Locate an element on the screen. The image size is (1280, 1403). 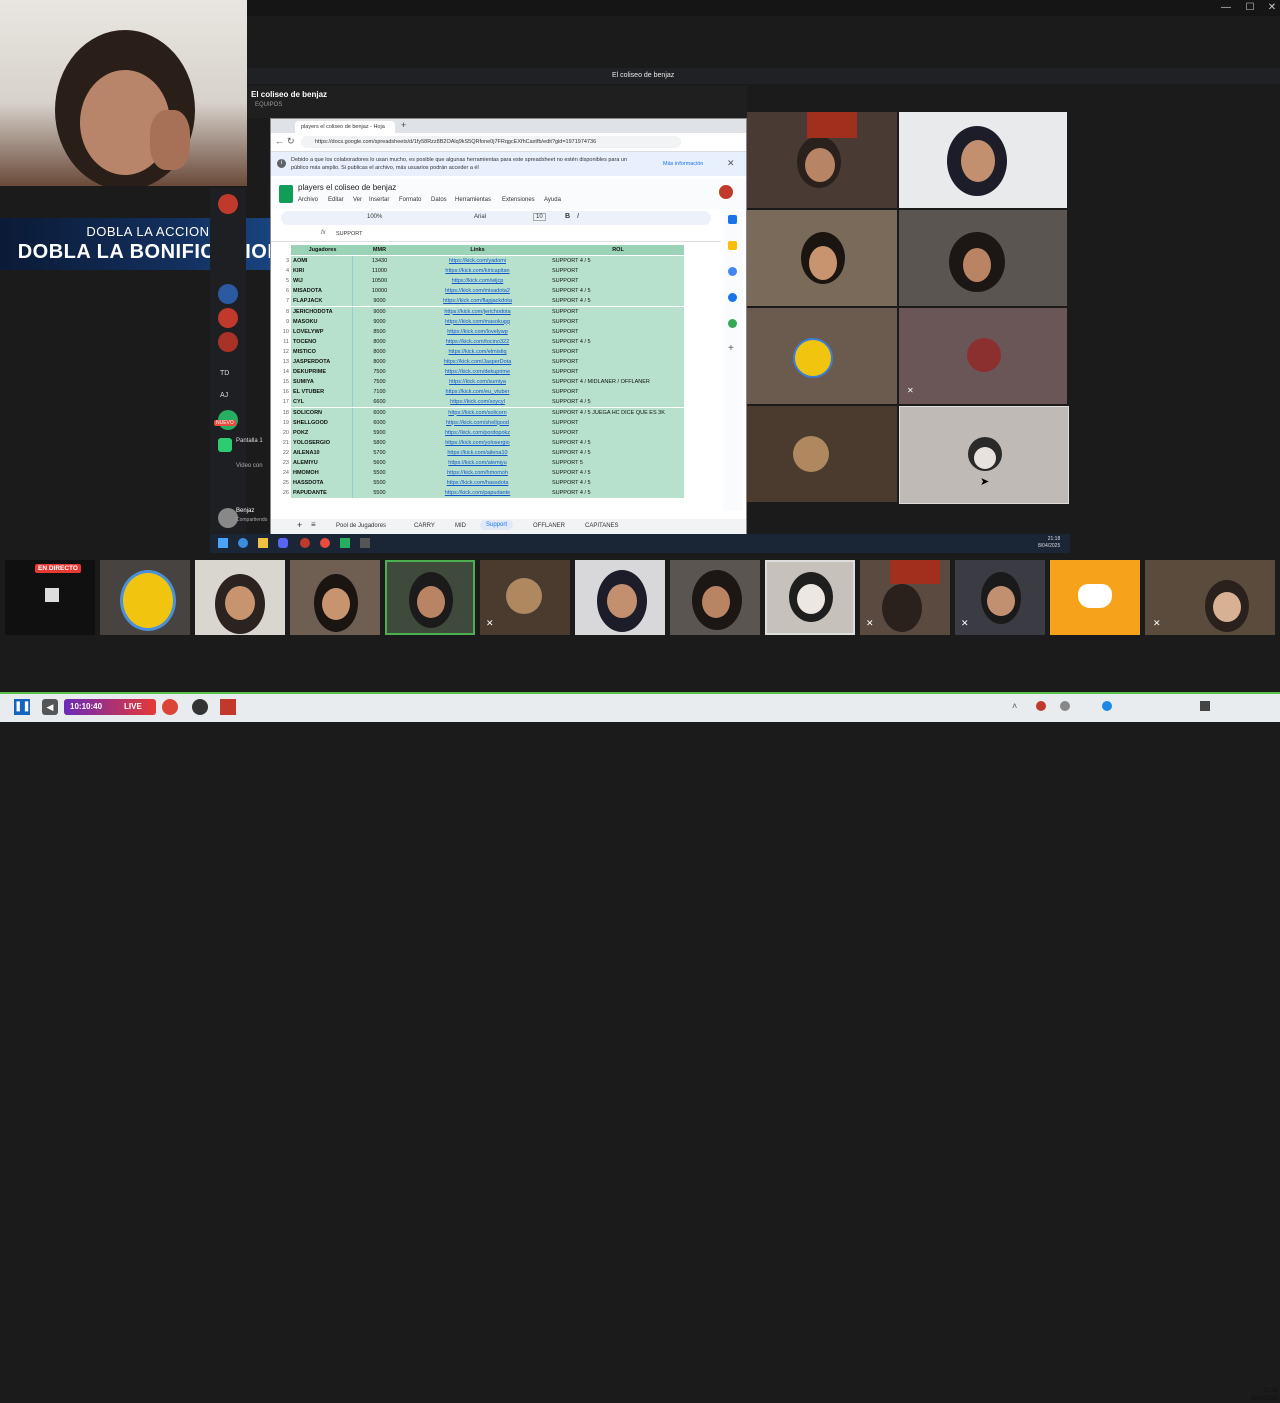
tray-up-icon: ˄ is located at coordinates (1014, 706).